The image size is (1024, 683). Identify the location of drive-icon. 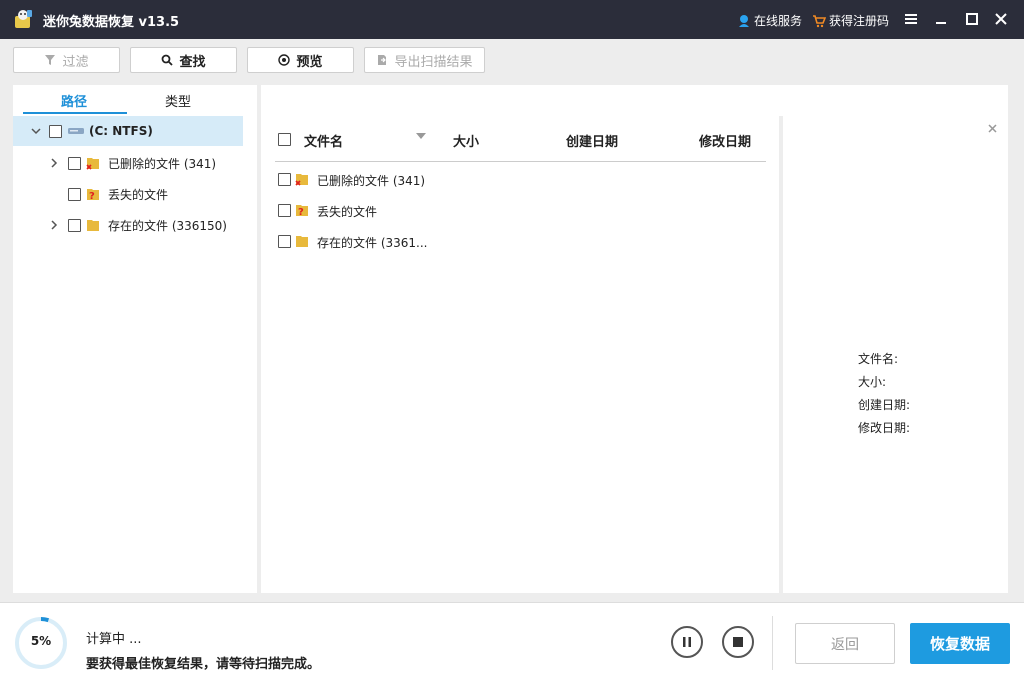
(76, 131).